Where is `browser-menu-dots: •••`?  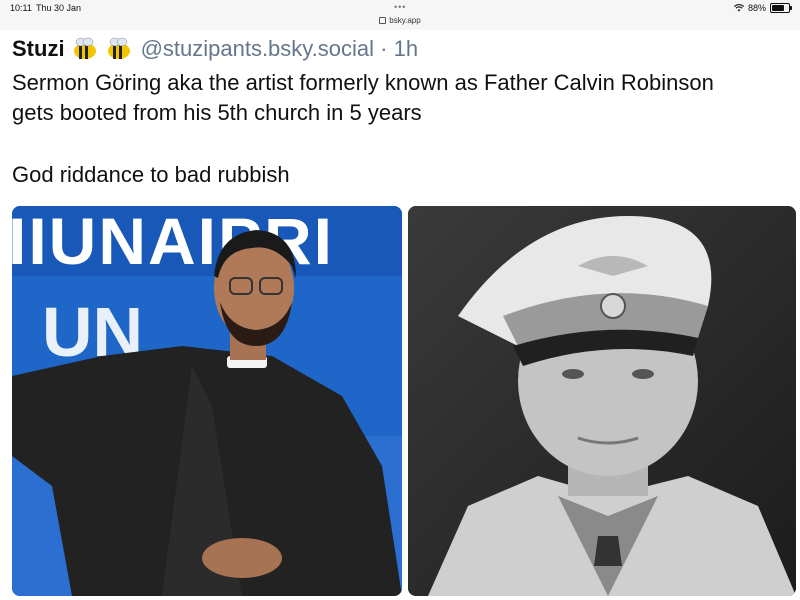 browser-menu-dots: ••• is located at coordinates (400, 7).